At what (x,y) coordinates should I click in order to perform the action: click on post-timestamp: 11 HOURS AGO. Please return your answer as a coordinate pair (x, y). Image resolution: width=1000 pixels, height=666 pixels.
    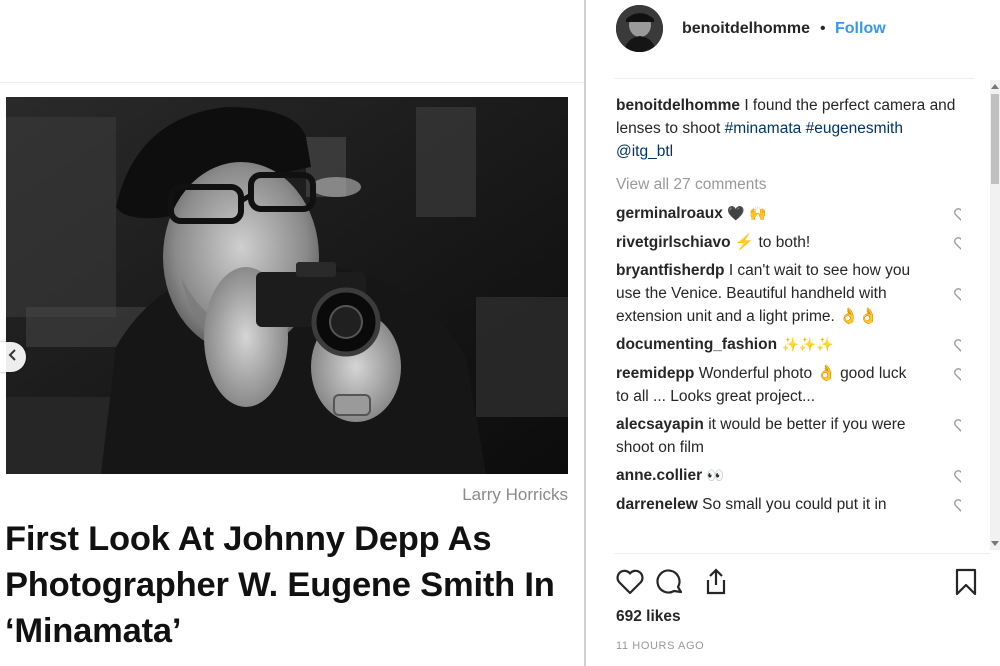
    Looking at the image, I should click on (660, 646).